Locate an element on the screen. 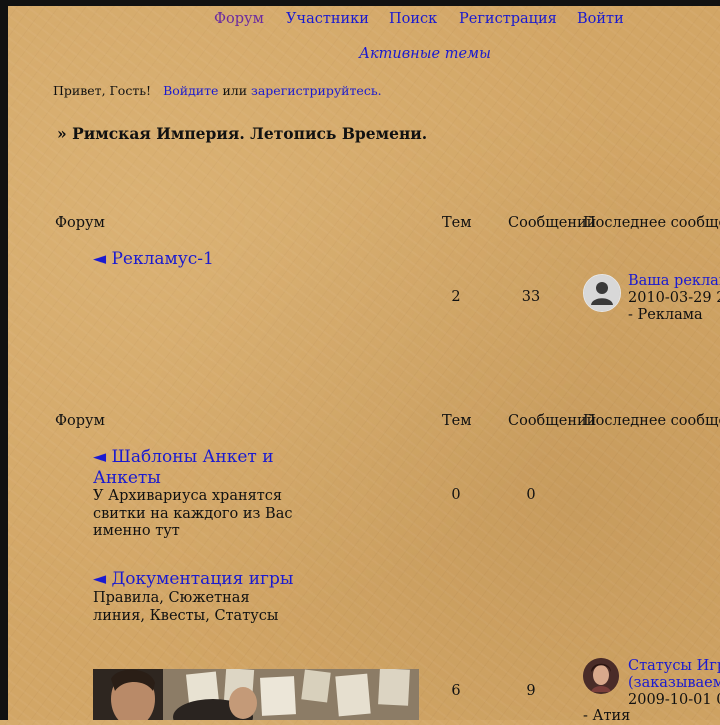 The height and width of the screenshot is (725, 720). forum-banner-image is located at coordinates (256, 694).